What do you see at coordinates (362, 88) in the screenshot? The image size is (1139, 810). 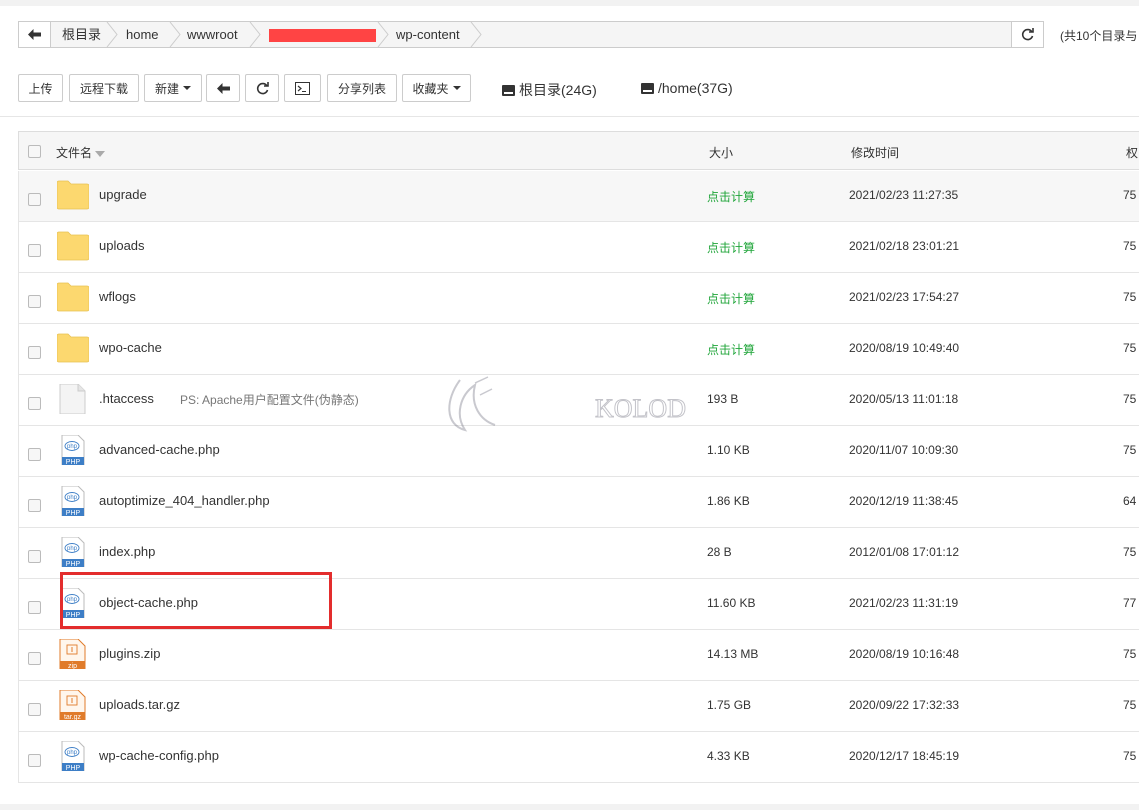 I see `share-list-button: 分享列表` at bounding box center [362, 88].